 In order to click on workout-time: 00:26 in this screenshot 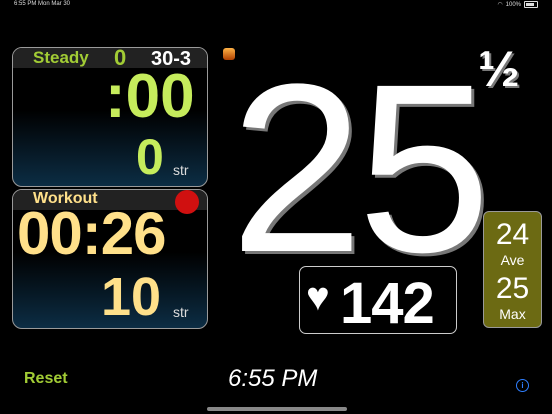, I will do `click(91, 233)`.